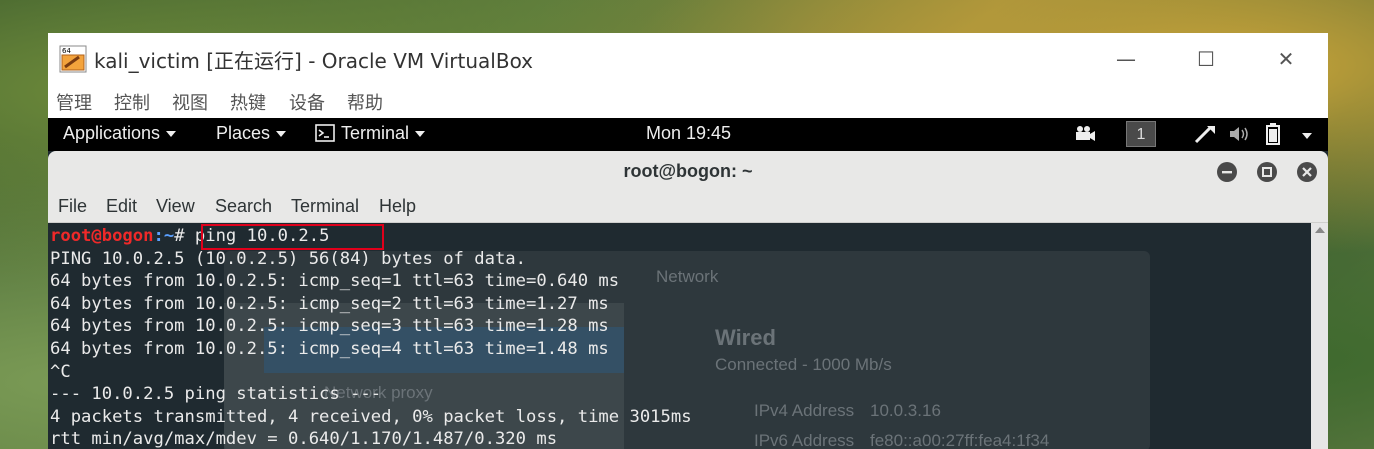 This screenshot has height=449, width=1374. I want to click on system-menu-chevron-icon, so click(1304, 135).